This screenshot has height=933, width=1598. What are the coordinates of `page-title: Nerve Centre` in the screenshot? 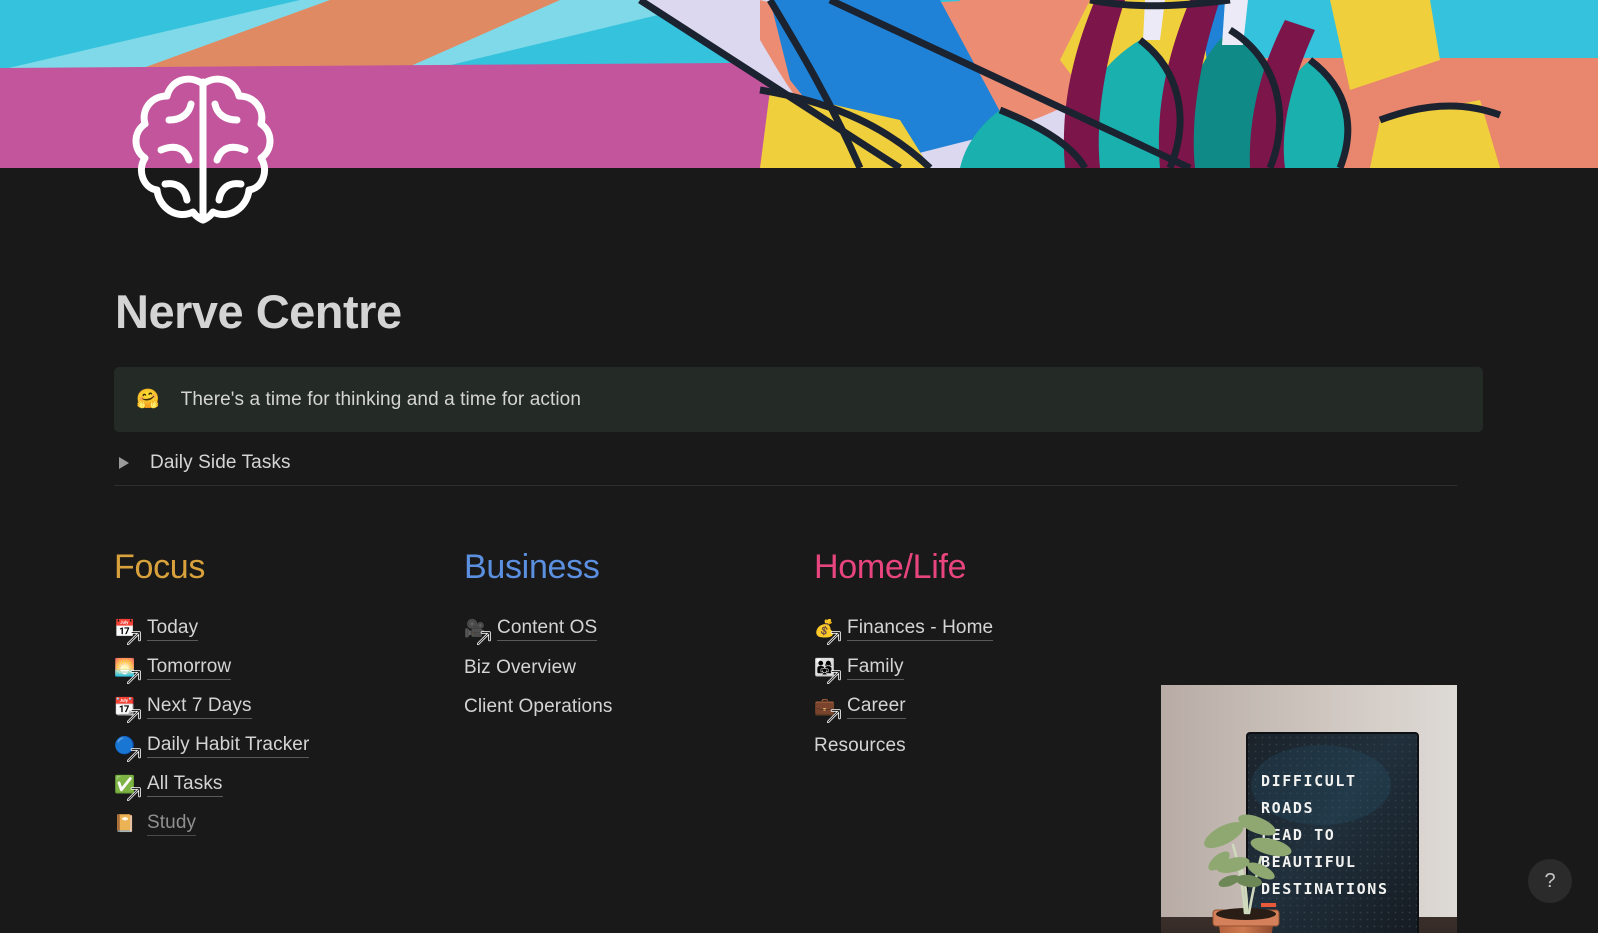 It's located at (258, 311).